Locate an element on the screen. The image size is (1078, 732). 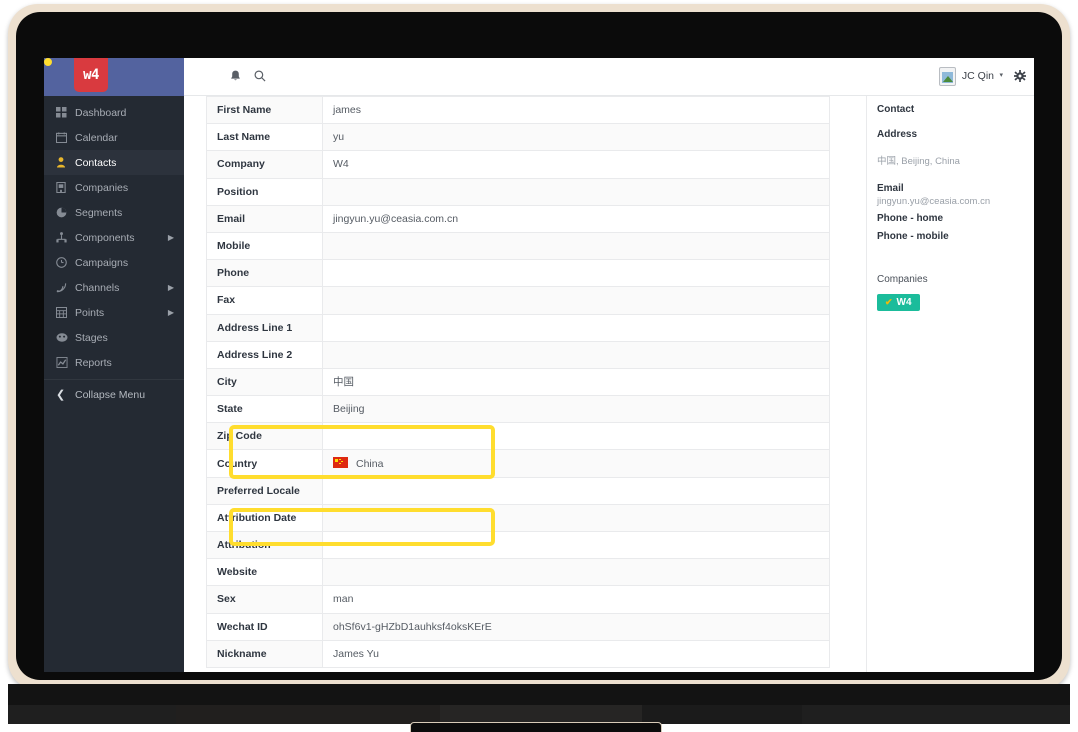
sidebar-item-label: Contacts is located at coordinates (96, 162).